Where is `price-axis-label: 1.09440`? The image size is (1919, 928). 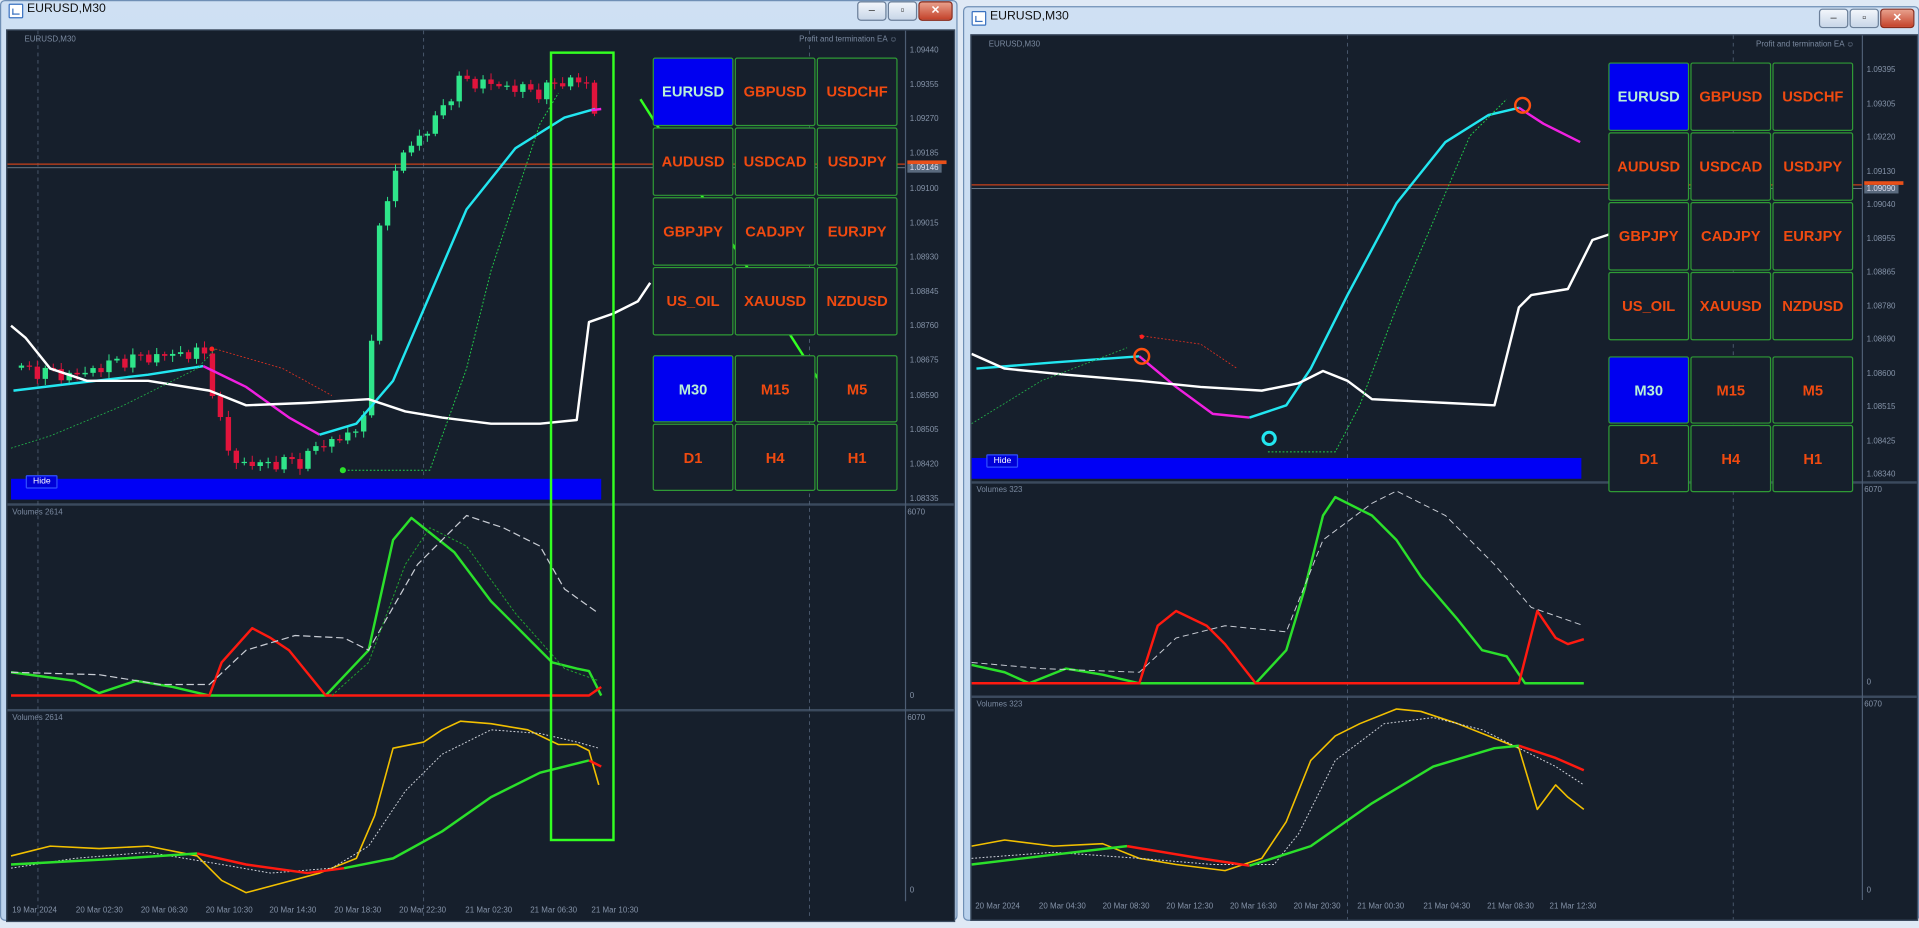 price-axis-label: 1.09440 is located at coordinates (924, 51).